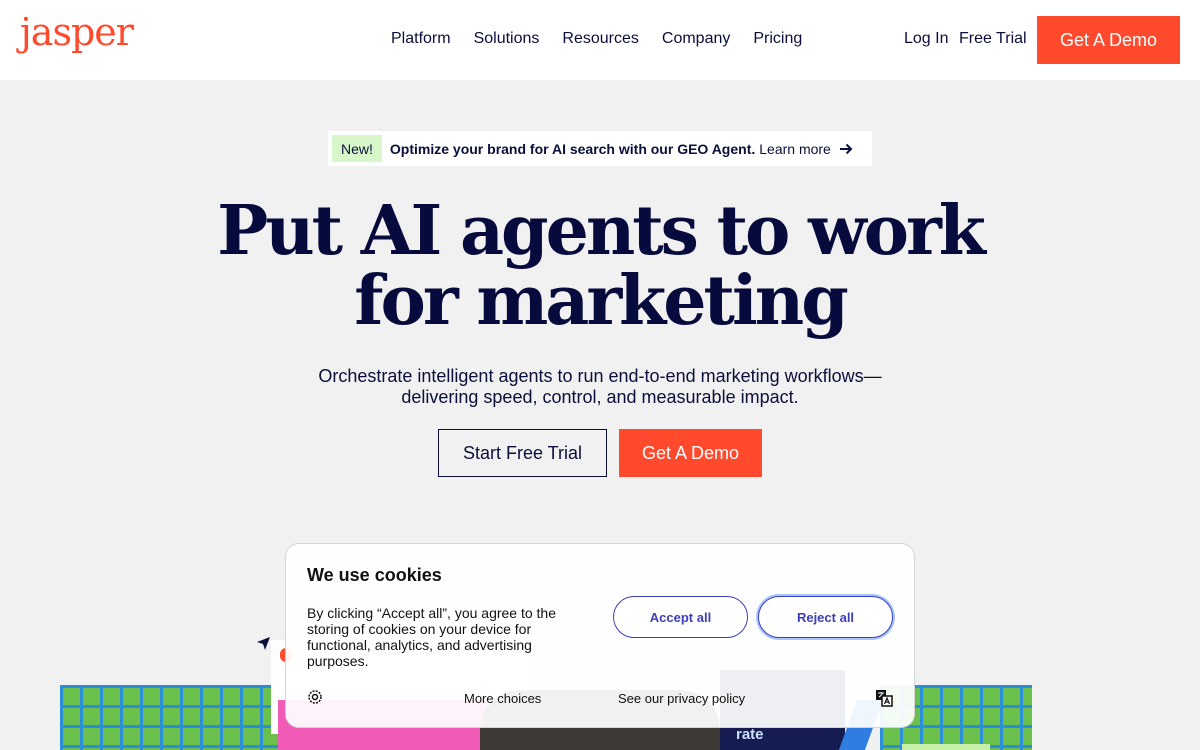 Image resolution: width=1200 pixels, height=750 pixels. I want to click on learn-more-link: Learn more, so click(795, 149).